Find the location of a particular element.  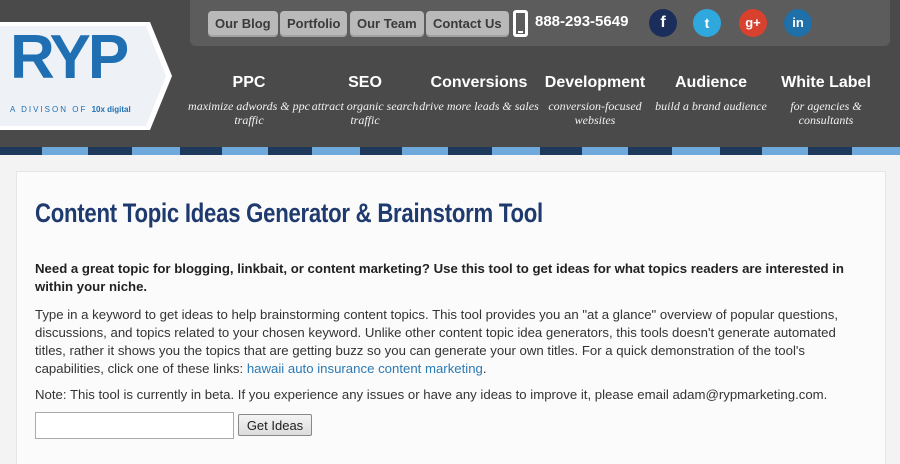

nav-item-audience: Audience build a brand audience is located at coordinates (711, 93).